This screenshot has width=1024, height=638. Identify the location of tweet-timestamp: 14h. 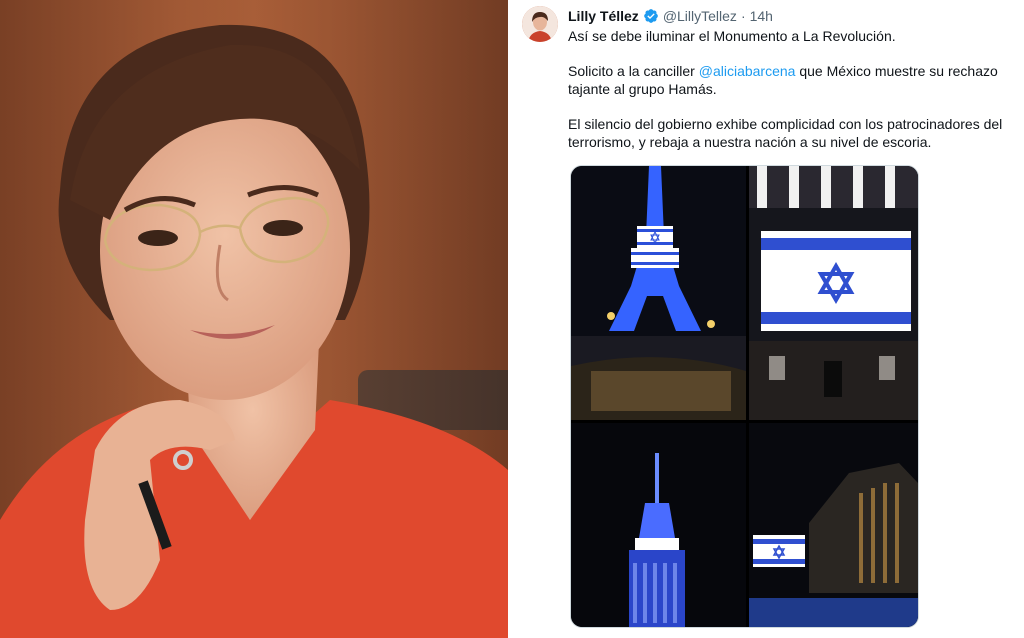
(761, 16).